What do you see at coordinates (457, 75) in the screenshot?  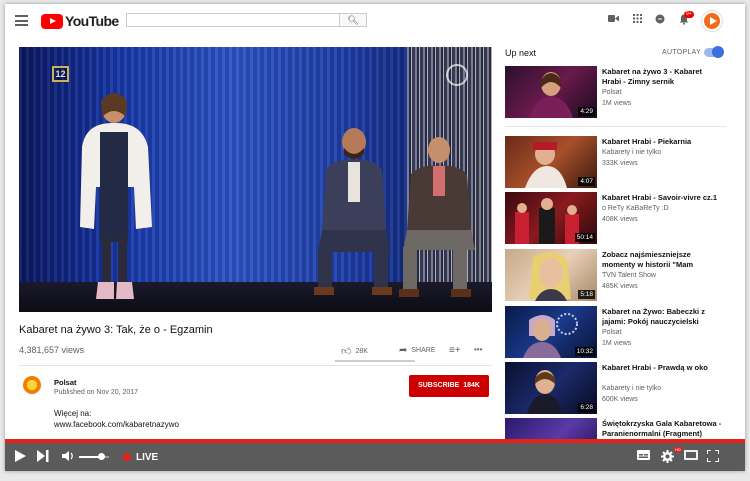 I see `broadcaster-logo-icon` at bounding box center [457, 75].